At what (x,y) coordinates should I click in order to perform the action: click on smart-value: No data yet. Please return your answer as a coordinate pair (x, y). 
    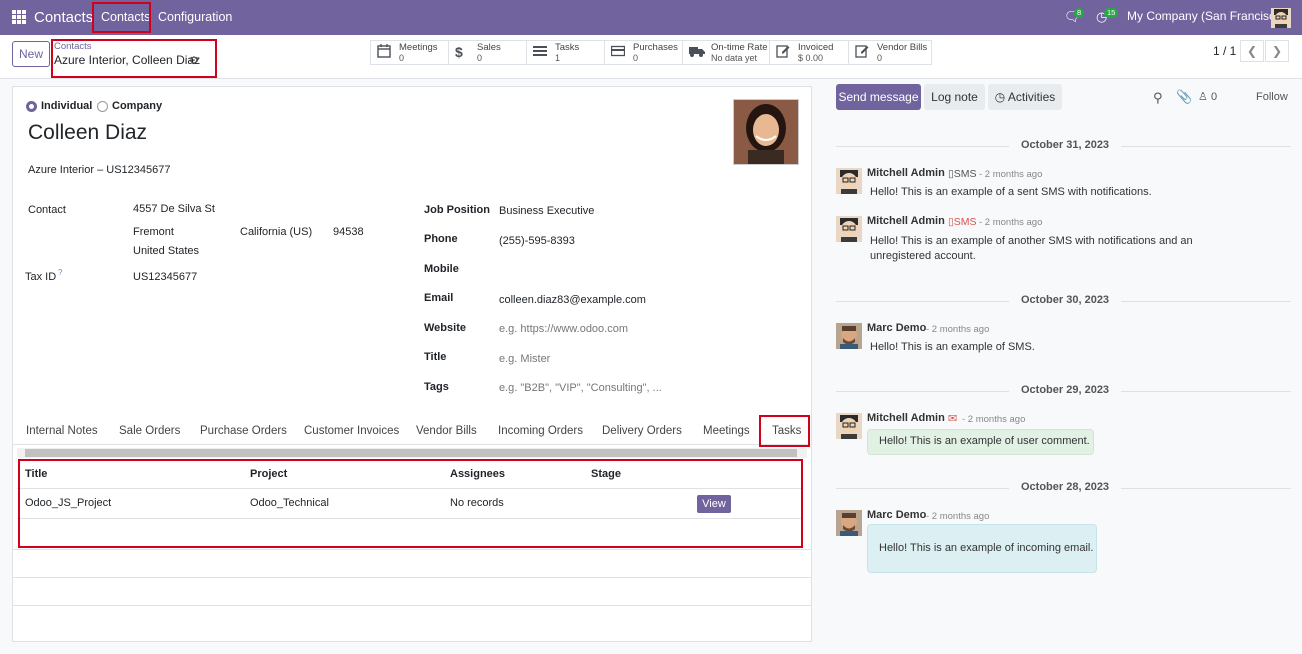
    Looking at the image, I should click on (734, 58).